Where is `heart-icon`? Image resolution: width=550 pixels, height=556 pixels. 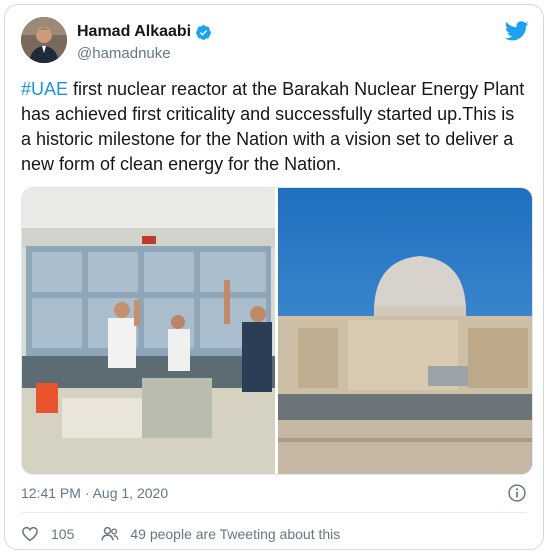 heart-icon is located at coordinates (30, 534).